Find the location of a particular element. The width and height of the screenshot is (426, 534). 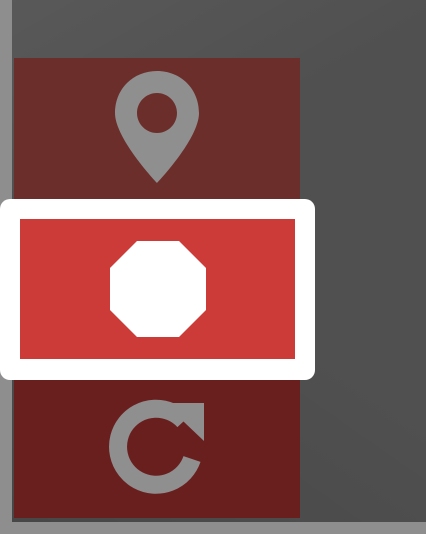

map-pin-icon is located at coordinates (157, 127).